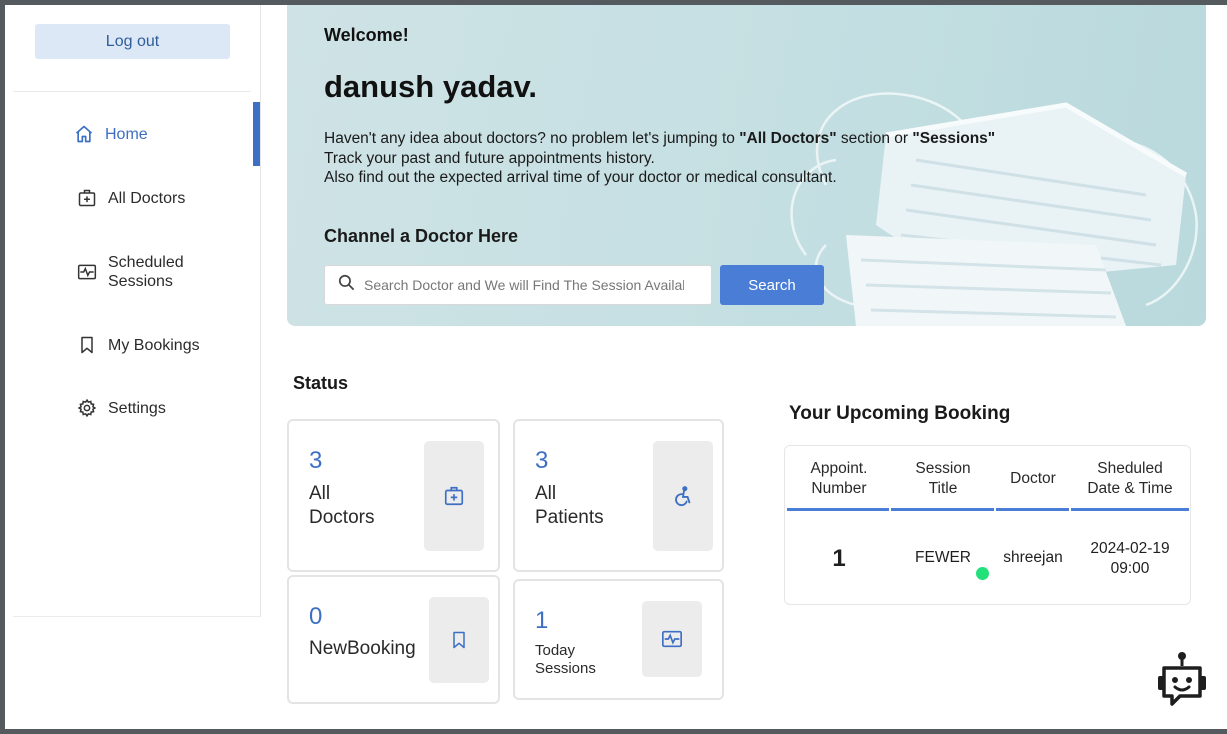 The height and width of the screenshot is (734, 1227). What do you see at coordinates (565, 668) in the screenshot?
I see `status-label-line: Sessions` at bounding box center [565, 668].